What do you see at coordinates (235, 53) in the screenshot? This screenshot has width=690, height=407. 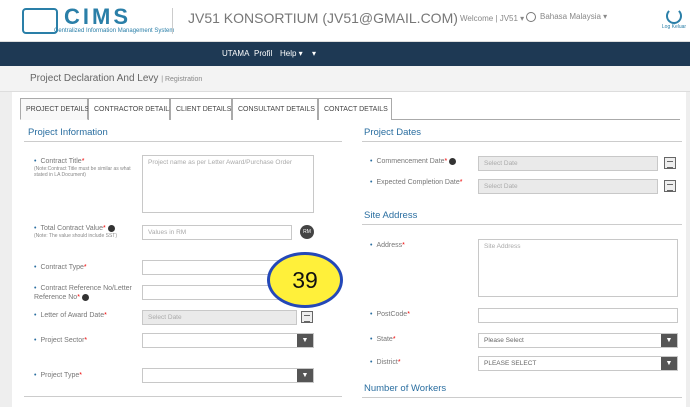 I see `nav-utama: UTAMA` at bounding box center [235, 53].